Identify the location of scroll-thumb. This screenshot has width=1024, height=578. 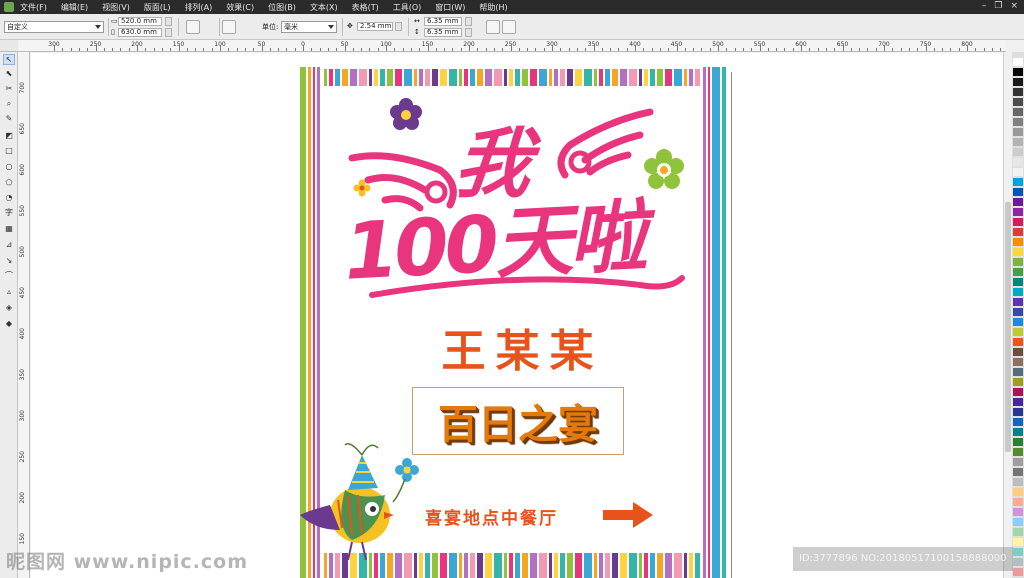
(1008, 327).